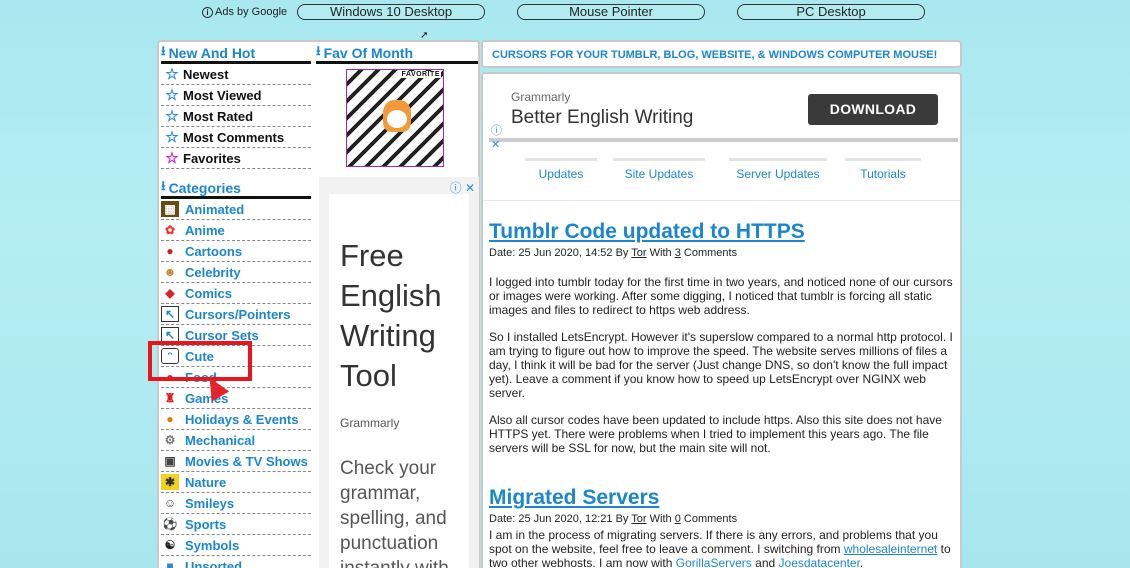 This screenshot has width=1130, height=568. Describe the element at coordinates (778, 172) in the screenshot. I see `tab-server-updates: Server Updates` at that location.